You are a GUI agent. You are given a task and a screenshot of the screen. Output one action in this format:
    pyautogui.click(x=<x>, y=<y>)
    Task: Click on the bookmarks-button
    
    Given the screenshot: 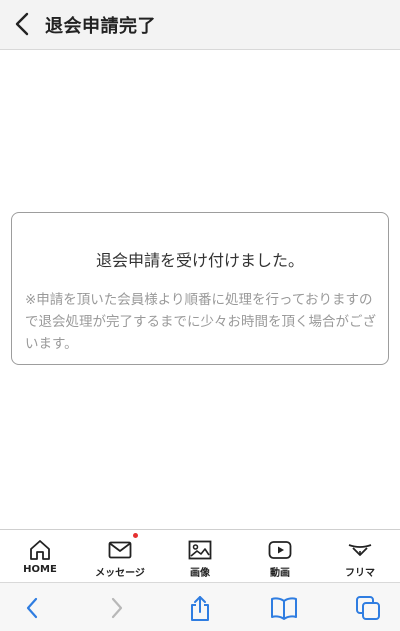 What is the action you would take?
    pyautogui.click(x=284, y=608)
    